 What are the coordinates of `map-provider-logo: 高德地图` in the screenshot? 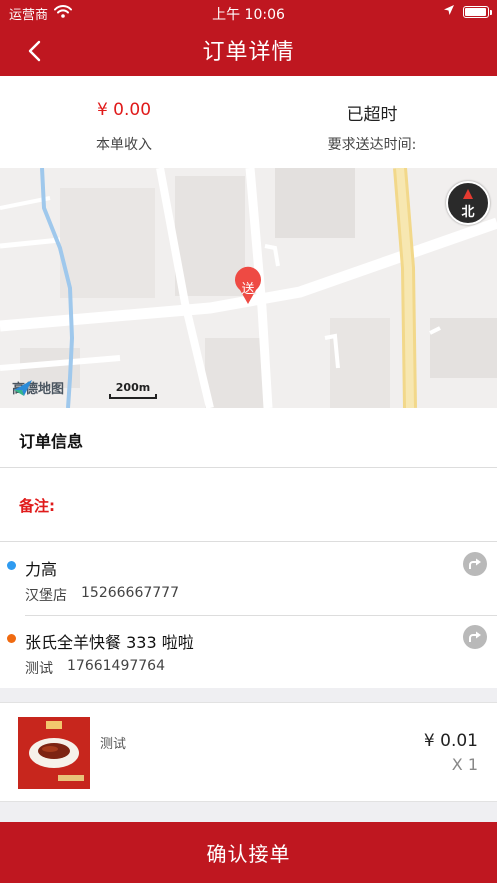 It's located at (38, 387).